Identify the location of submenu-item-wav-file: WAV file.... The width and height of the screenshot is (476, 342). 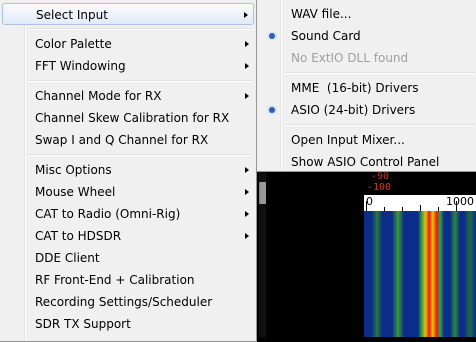
(367, 14).